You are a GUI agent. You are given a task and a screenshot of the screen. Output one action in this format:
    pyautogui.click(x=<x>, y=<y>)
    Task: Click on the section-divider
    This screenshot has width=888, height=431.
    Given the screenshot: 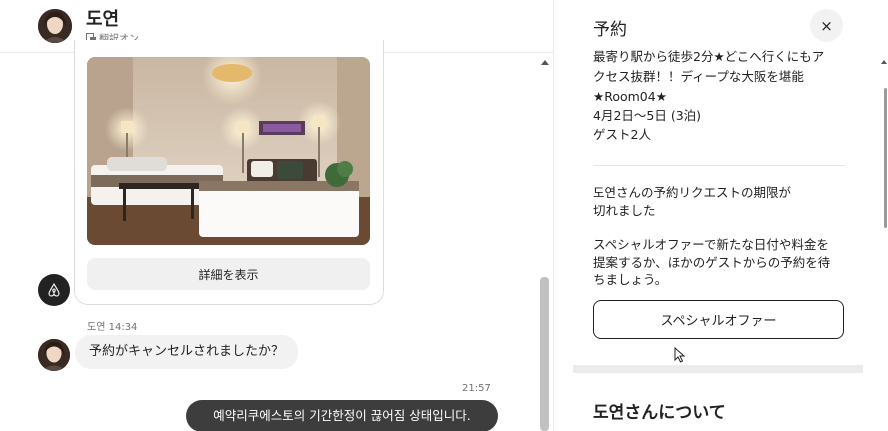 What is the action you would take?
    pyautogui.click(x=719, y=165)
    